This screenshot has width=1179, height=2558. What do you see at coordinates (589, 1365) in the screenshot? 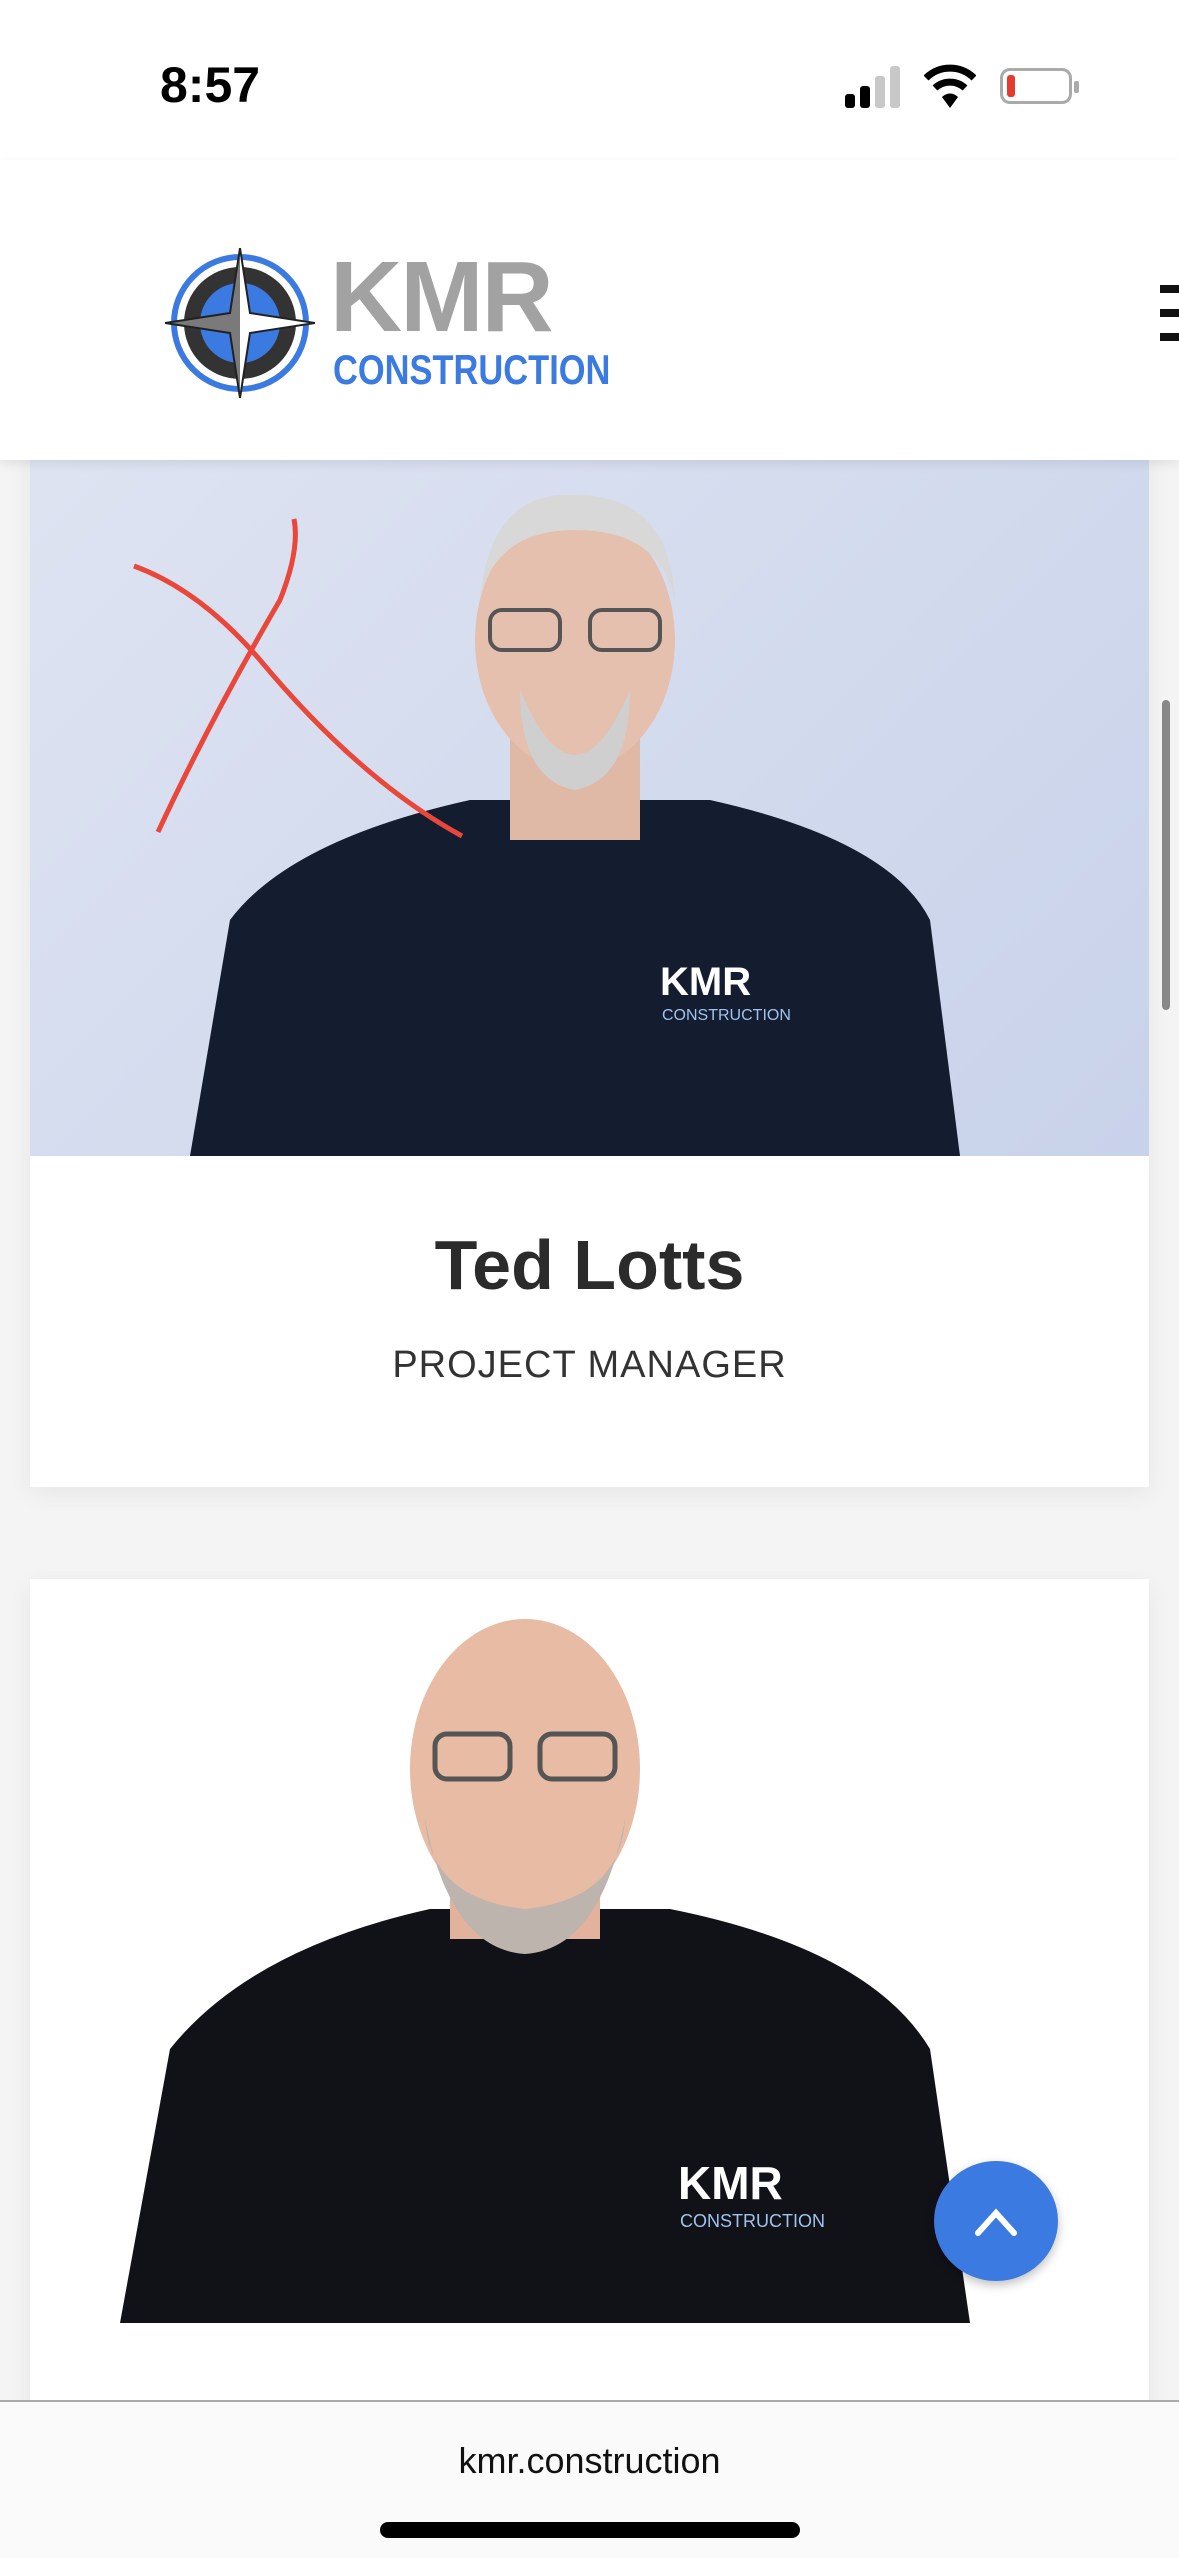
I see `member-title: PROJECT MANAGER` at bounding box center [589, 1365].